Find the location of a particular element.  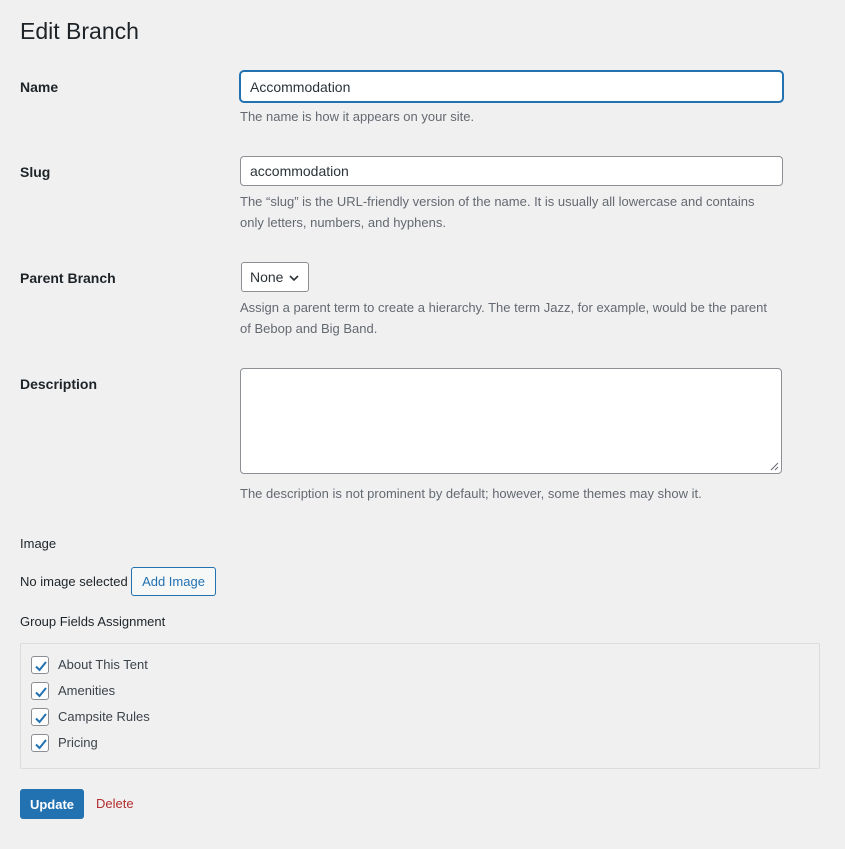

checkbox-row-pricing: Pricing is located at coordinates (64, 743).